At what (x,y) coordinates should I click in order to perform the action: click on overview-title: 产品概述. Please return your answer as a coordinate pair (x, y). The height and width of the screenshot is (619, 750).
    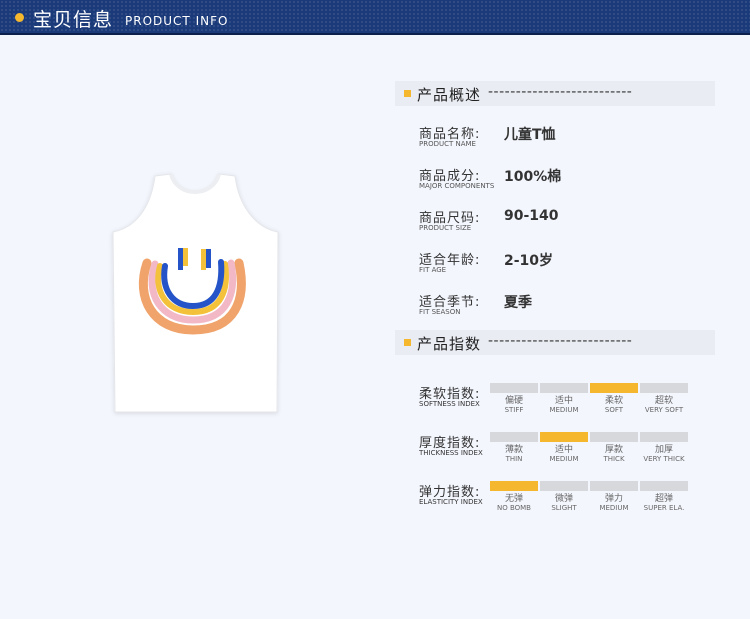
    Looking at the image, I should click on (449, 95).